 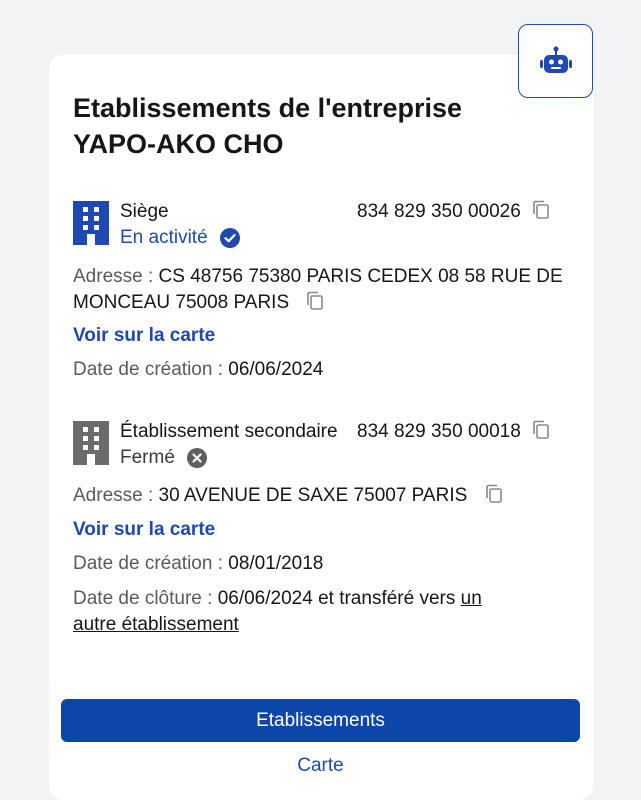 What do you see at coordinates (144, 211) in the screenshot?
I see `establishment-type: Siège` at bounding box center [144, 211].